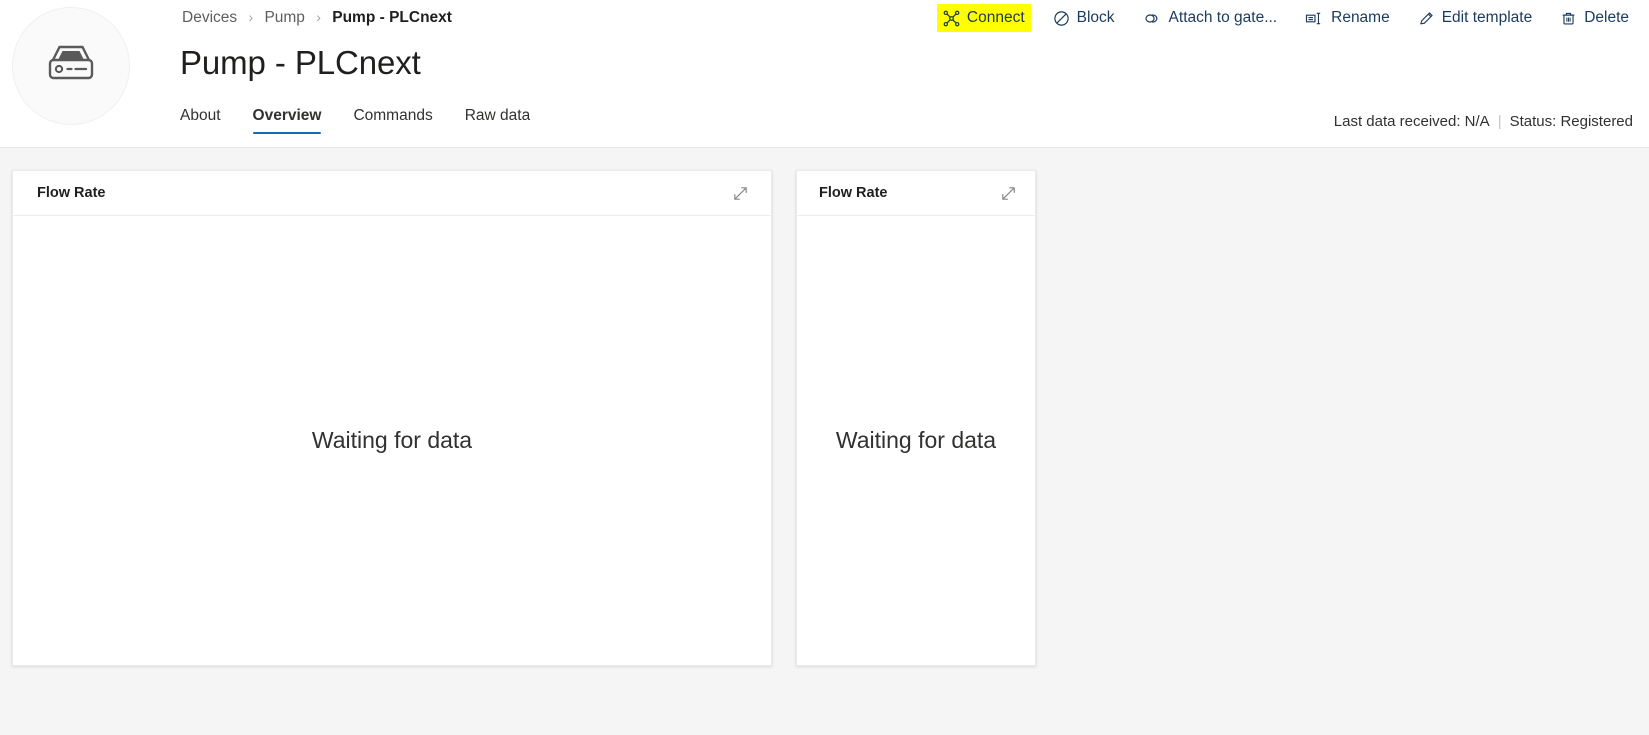 Image resolution: width=1649 pixels, height=735 pixels. I want to click on delete-button-label: Delete, so click(1606, 17).